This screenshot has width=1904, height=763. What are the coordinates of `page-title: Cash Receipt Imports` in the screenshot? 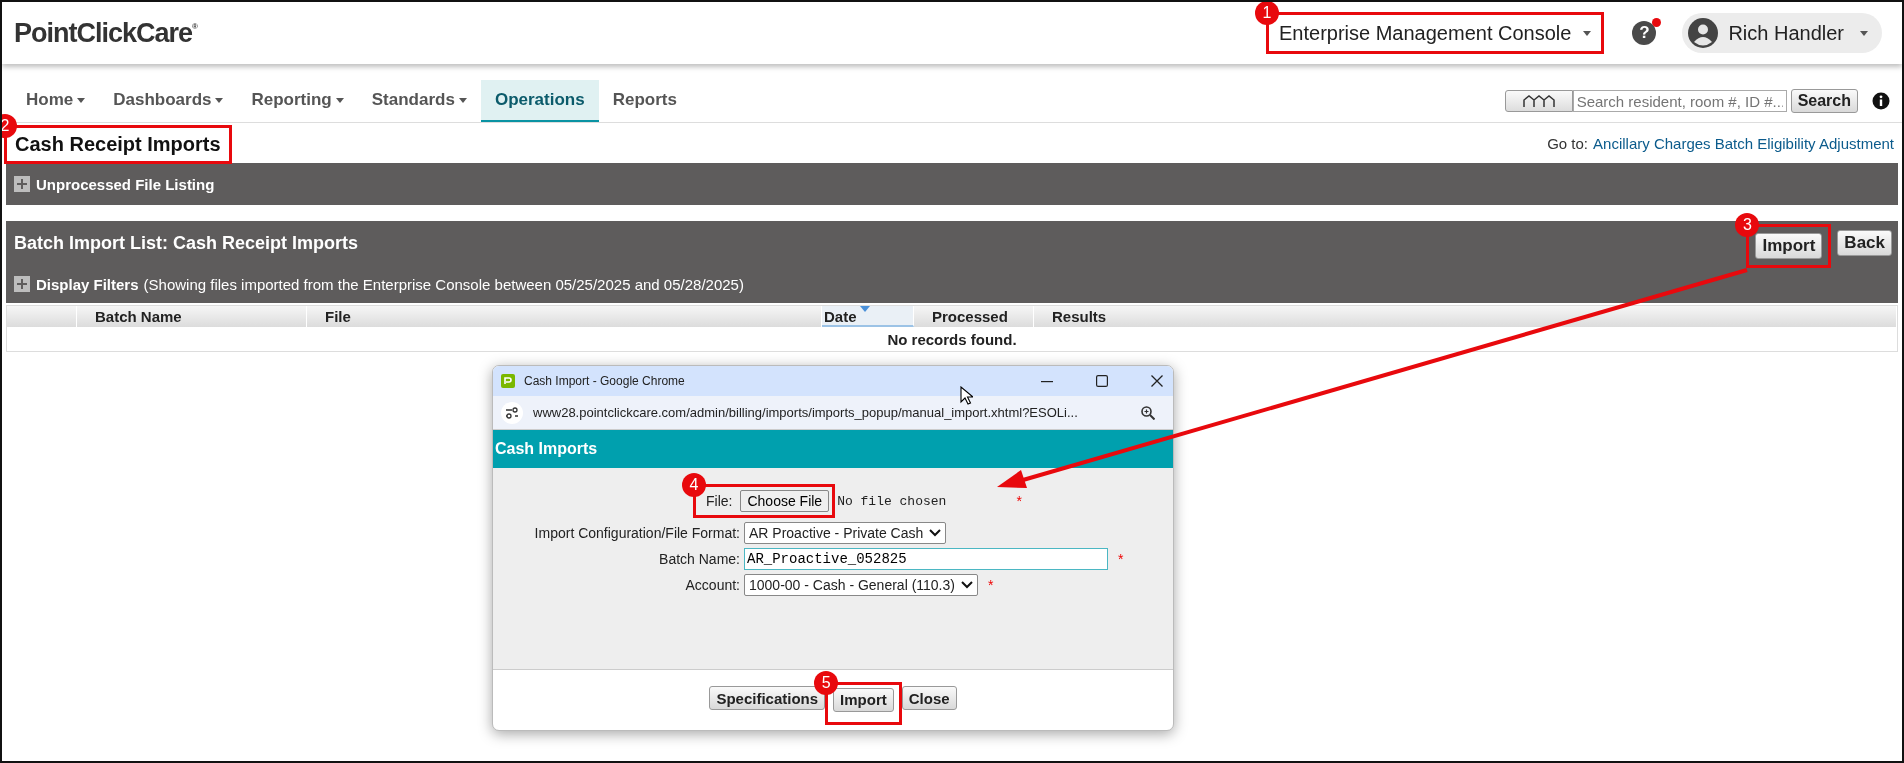 It's located at (118, 144).